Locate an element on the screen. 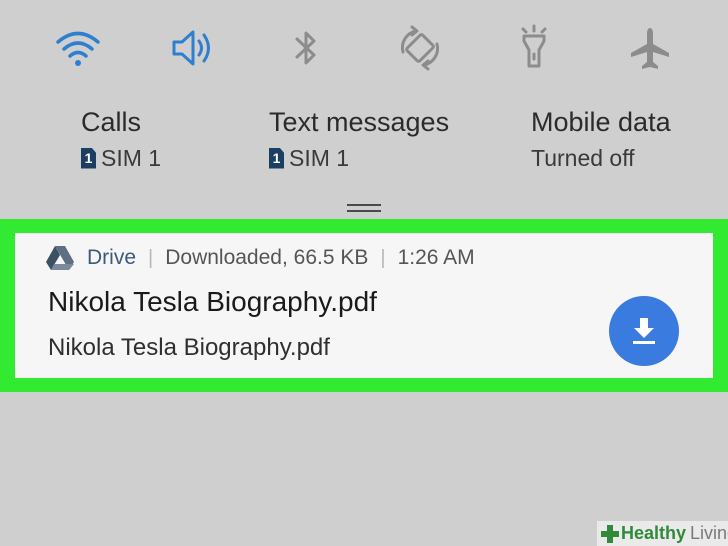 This screenshot has height=546, width=728. airplane-mode-toggle is located at coordinates (650, 48).